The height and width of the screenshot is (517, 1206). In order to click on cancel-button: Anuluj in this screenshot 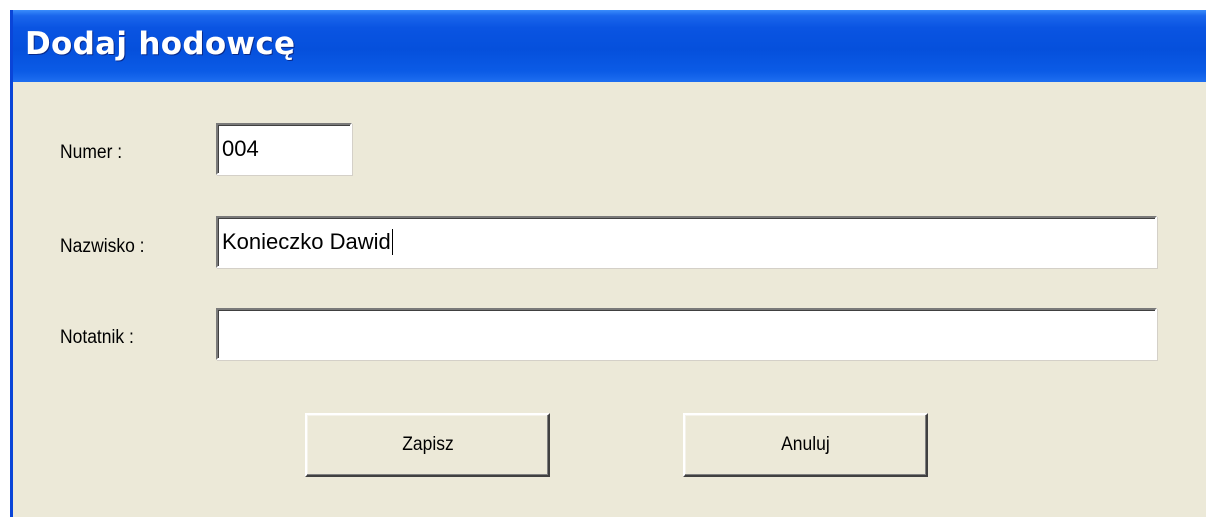, I will do `click(805, 445)`.